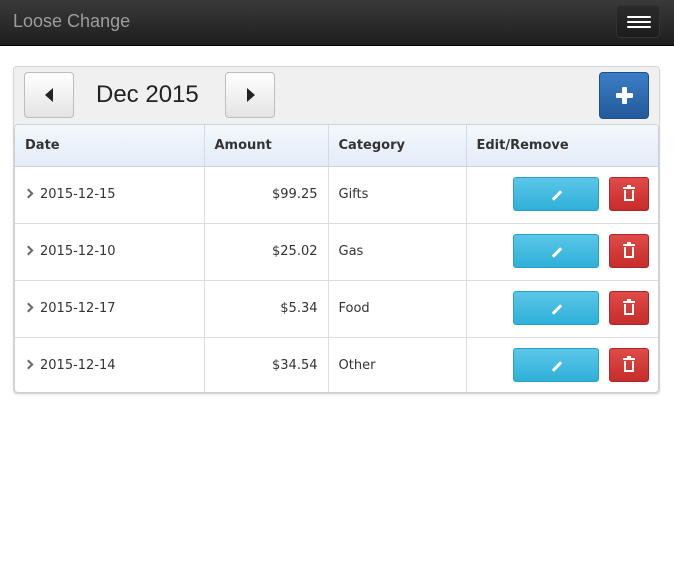  I want to click on next-month-button, so click(250, 95).